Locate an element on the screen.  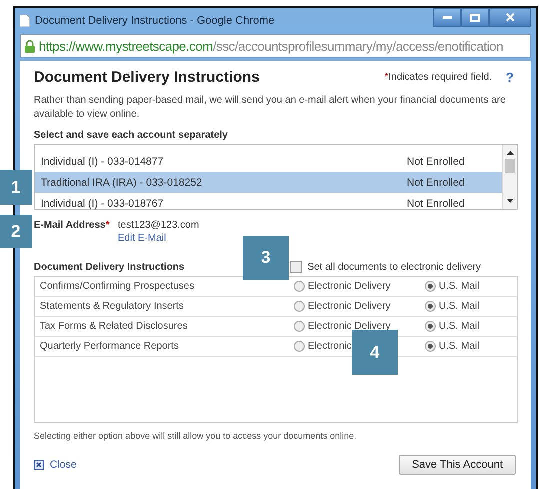
intro-text: Rather than sending paper-based mail, we will send you an e-mail alert when your financial documents are available to view online. is located at coordinates (270, 108).